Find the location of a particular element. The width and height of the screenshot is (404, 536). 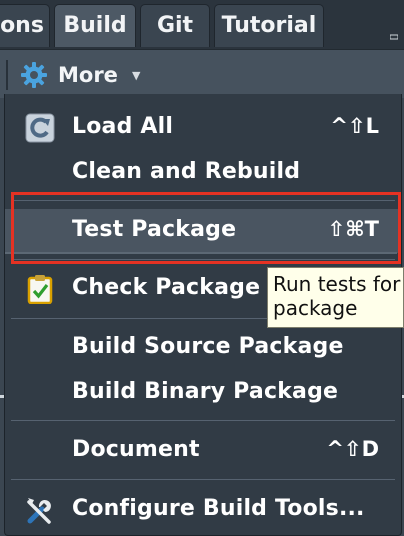

menu-item-label: Document is located at coordinates (136, 449).